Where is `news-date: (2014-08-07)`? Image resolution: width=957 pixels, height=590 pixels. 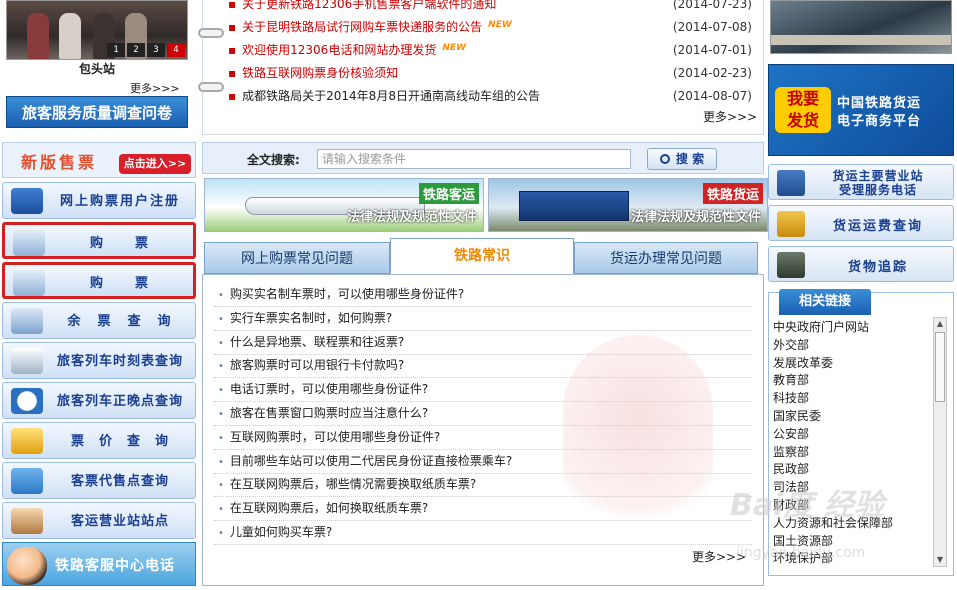 news-date: (2014-08-07) is located at coordinates (712, 96).